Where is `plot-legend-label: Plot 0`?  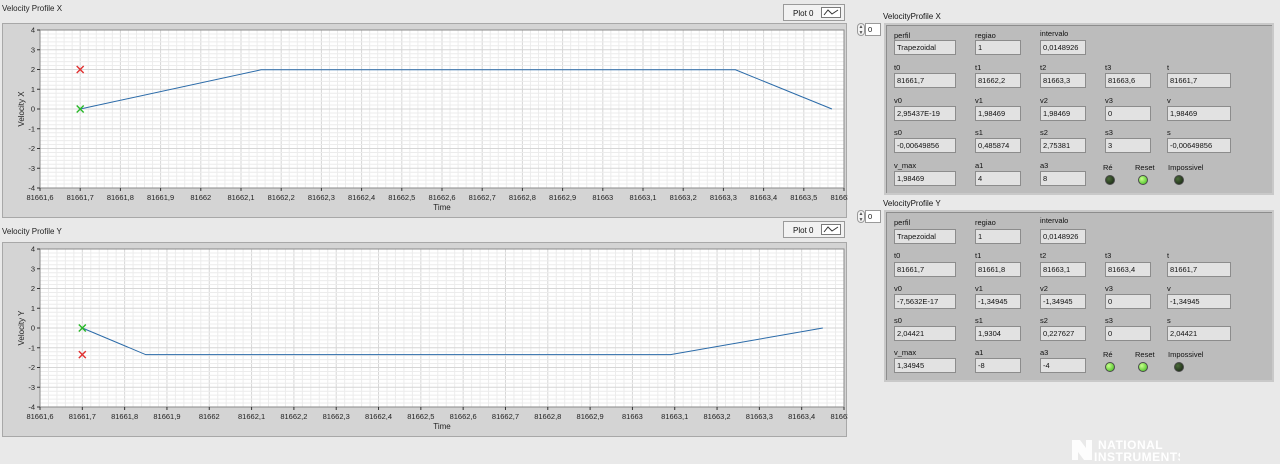
plot-legend-label: Plot 0 is located at coordinates (803, 13).